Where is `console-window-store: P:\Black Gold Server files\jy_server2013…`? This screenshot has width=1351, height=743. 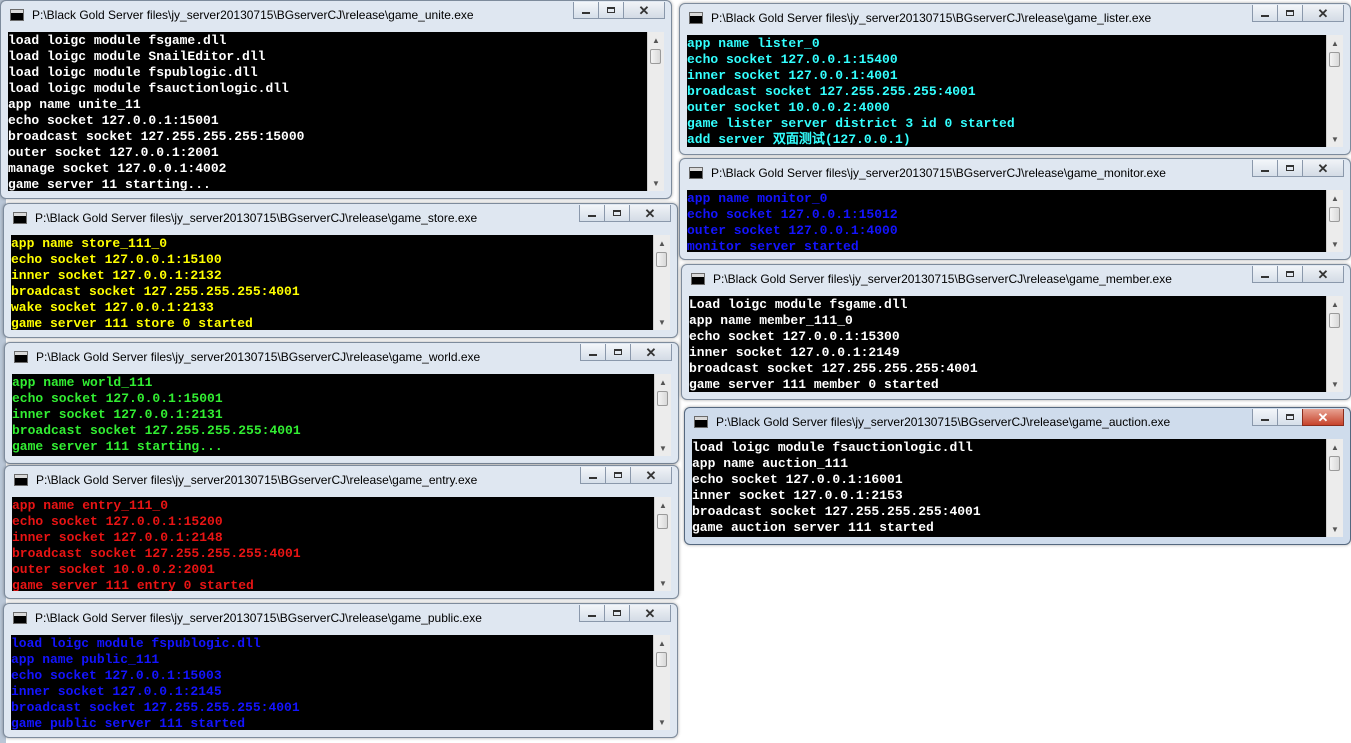 console-window-store: P:\Black Gold Server files\jy_server2013… is located at coordinates (340, 270).